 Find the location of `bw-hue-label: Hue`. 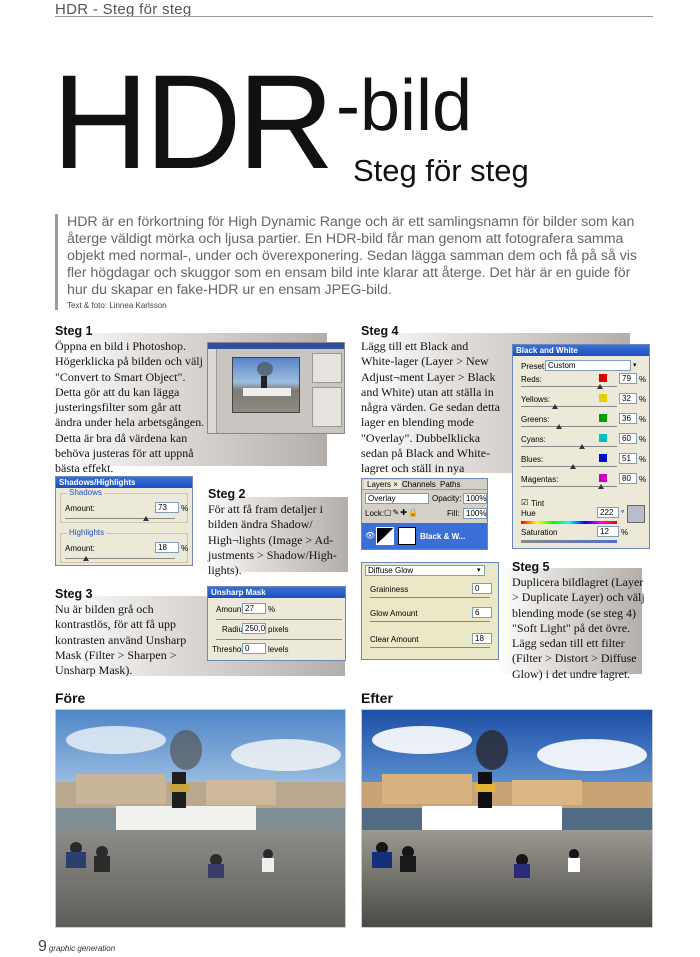

bw-hue-label: Hue is located at coordinates (528, 513).